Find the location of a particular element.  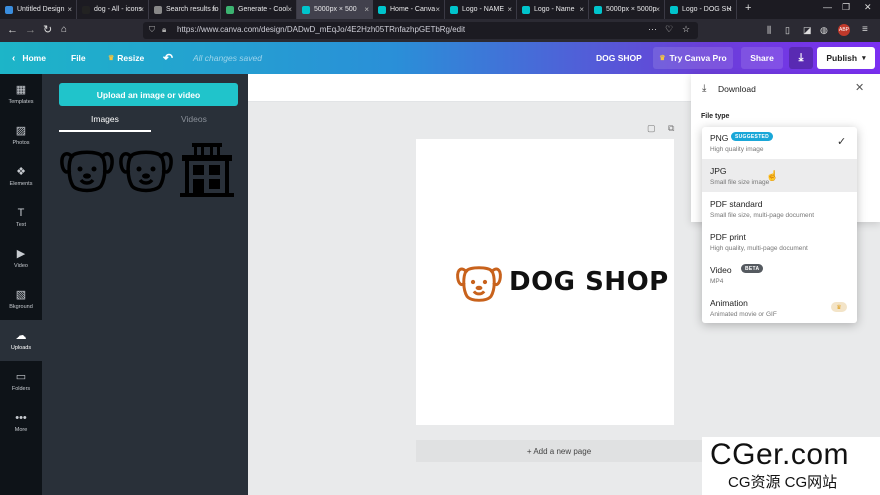

home-button: ‹ Home is located at coordinates (29, 58).